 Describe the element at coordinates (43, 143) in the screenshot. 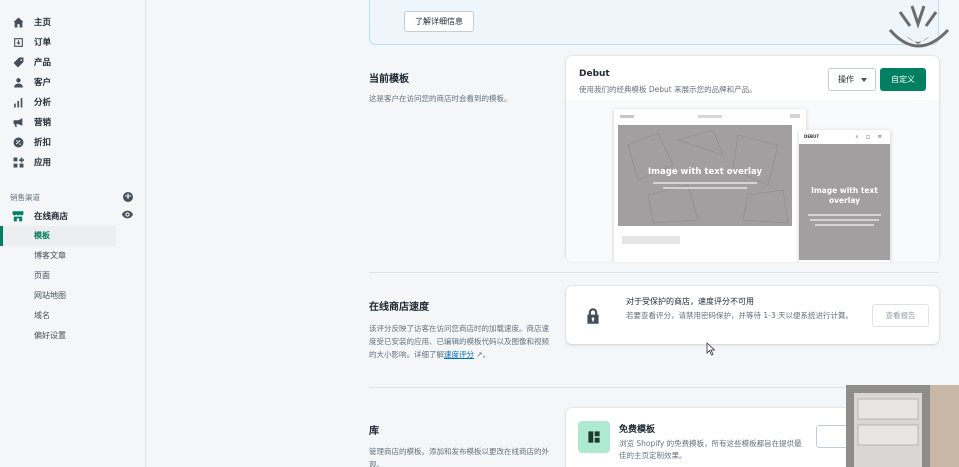

I see `sidebar-item-label: 折扣` at that location.